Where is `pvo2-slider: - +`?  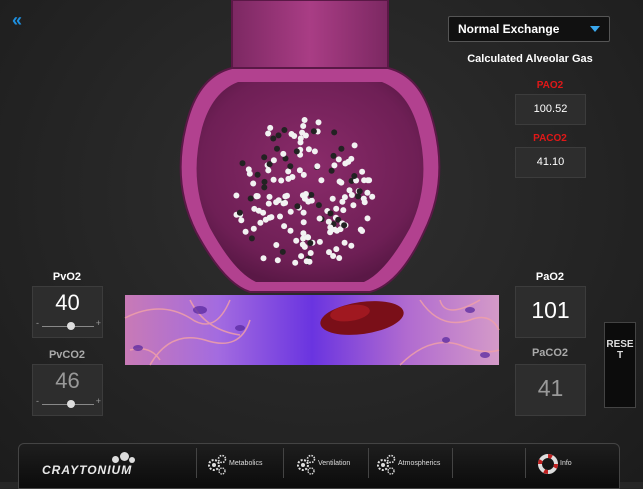 pvo2-slider: - + is located at coordinates (68, 324).